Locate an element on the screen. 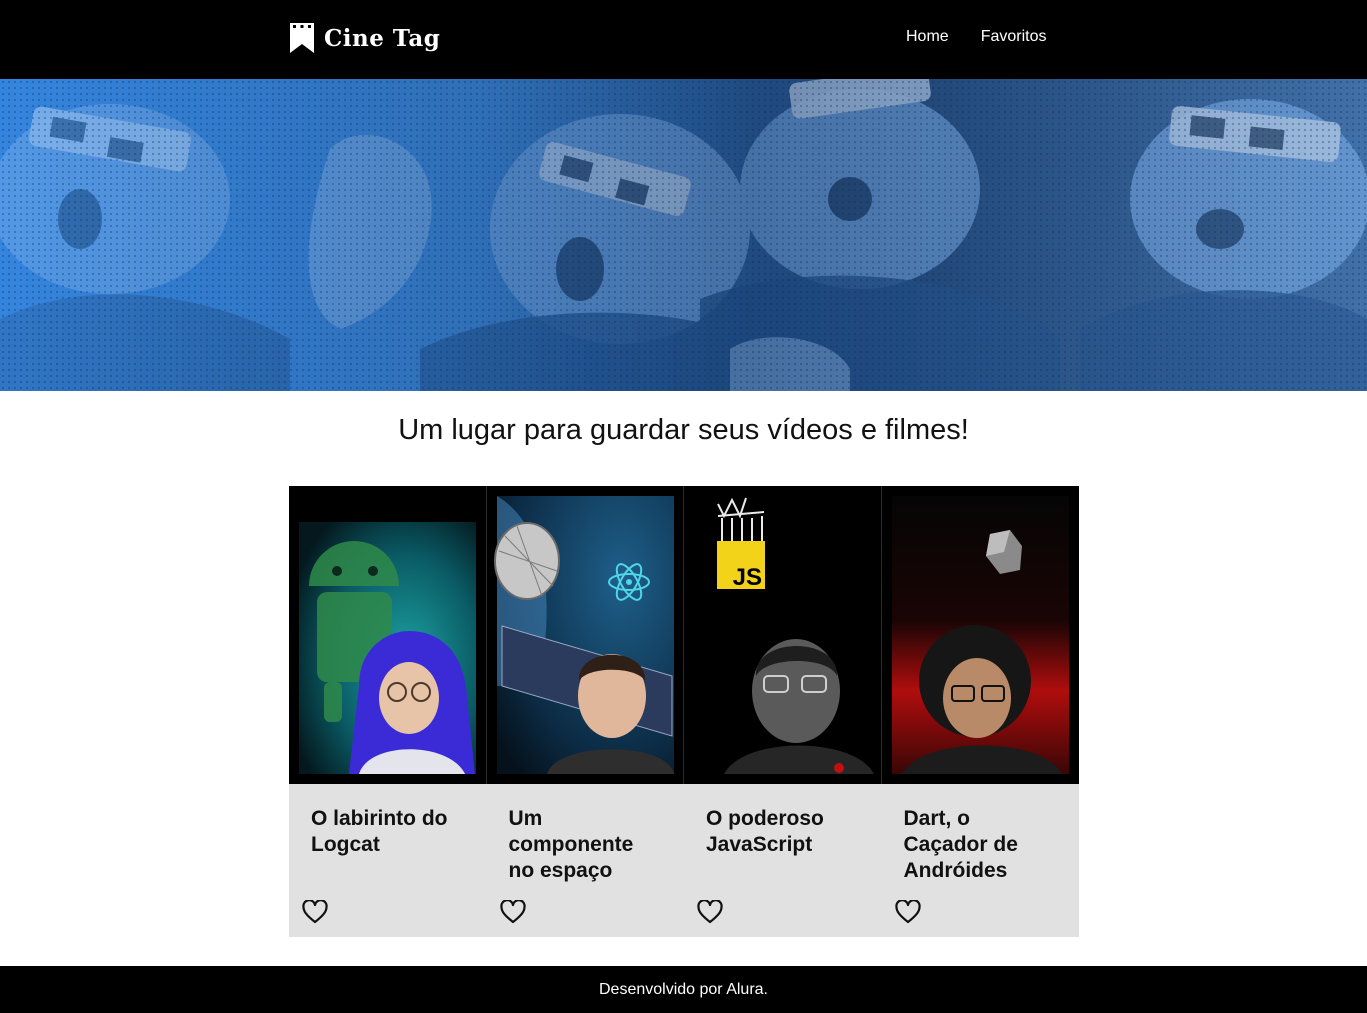  video-card: JS O poderoso JavaScript is located at coordinates (783, 711).